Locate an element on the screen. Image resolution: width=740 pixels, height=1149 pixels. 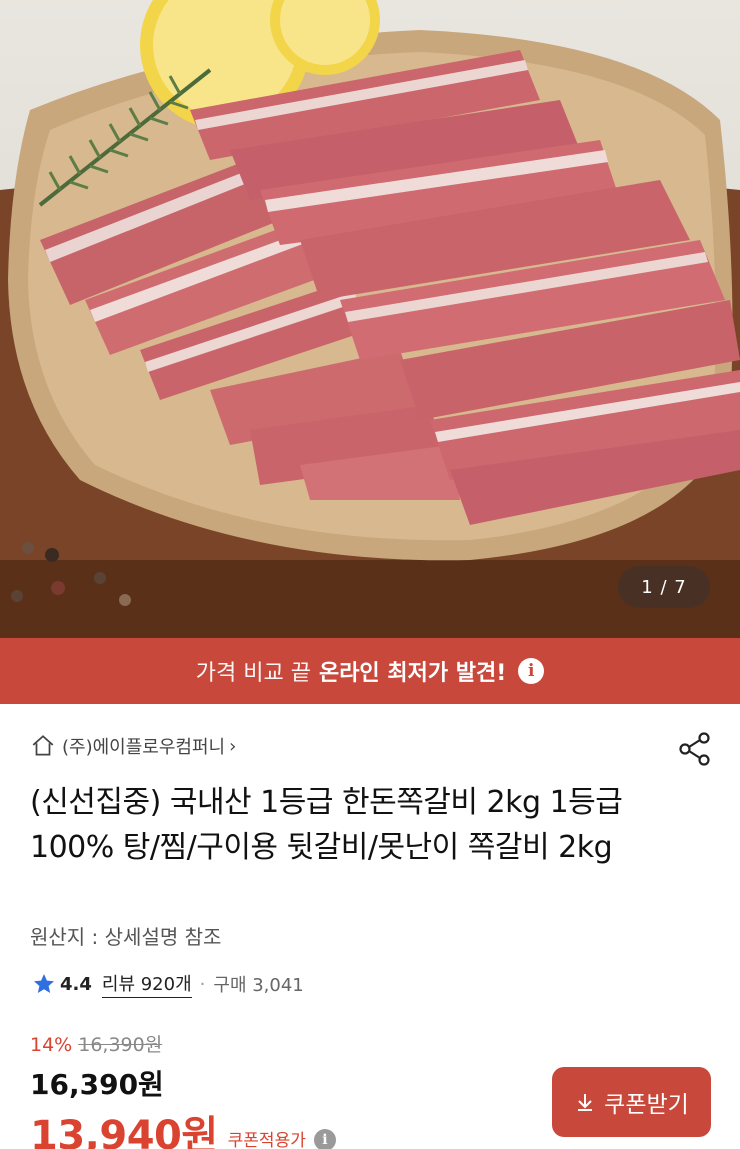
rating-row: 4.4 리뷰 920개 · 구매 3,041 is located at coordinates (168, 984).